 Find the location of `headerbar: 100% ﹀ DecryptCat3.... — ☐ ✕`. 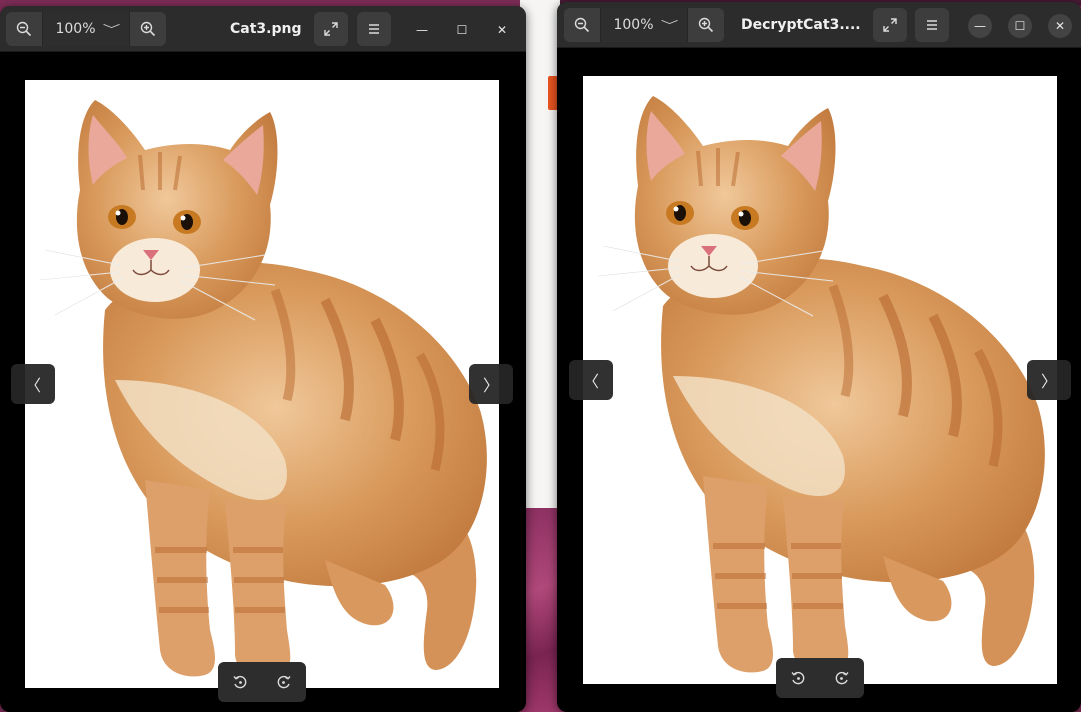

headerbar: 100% ﹀ DecryptCat3.... — ☐ ✕ is located at coordinates (819, 25).